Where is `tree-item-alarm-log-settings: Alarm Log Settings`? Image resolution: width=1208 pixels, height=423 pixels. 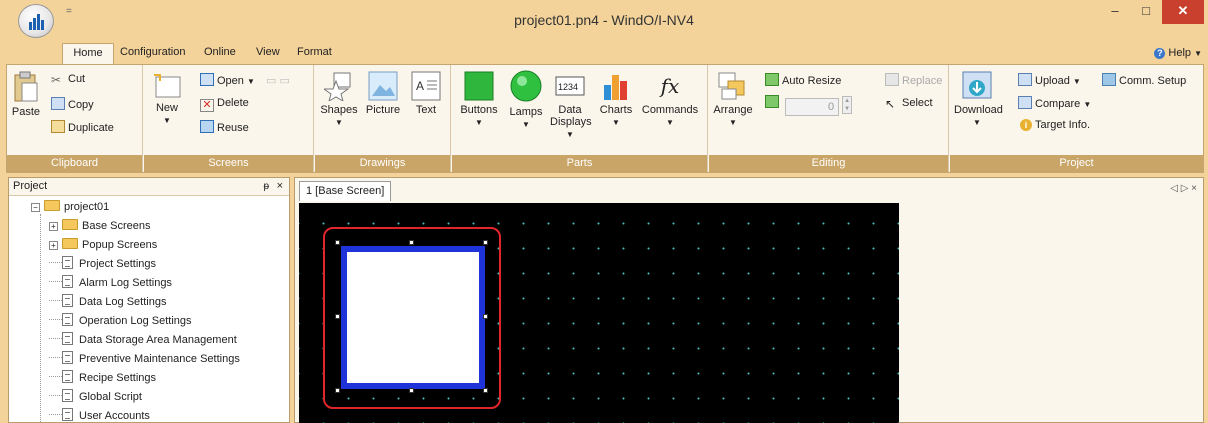 tree-item-alarm-log-settings: Alarm Log Settings is located at coordinates (110, 283).